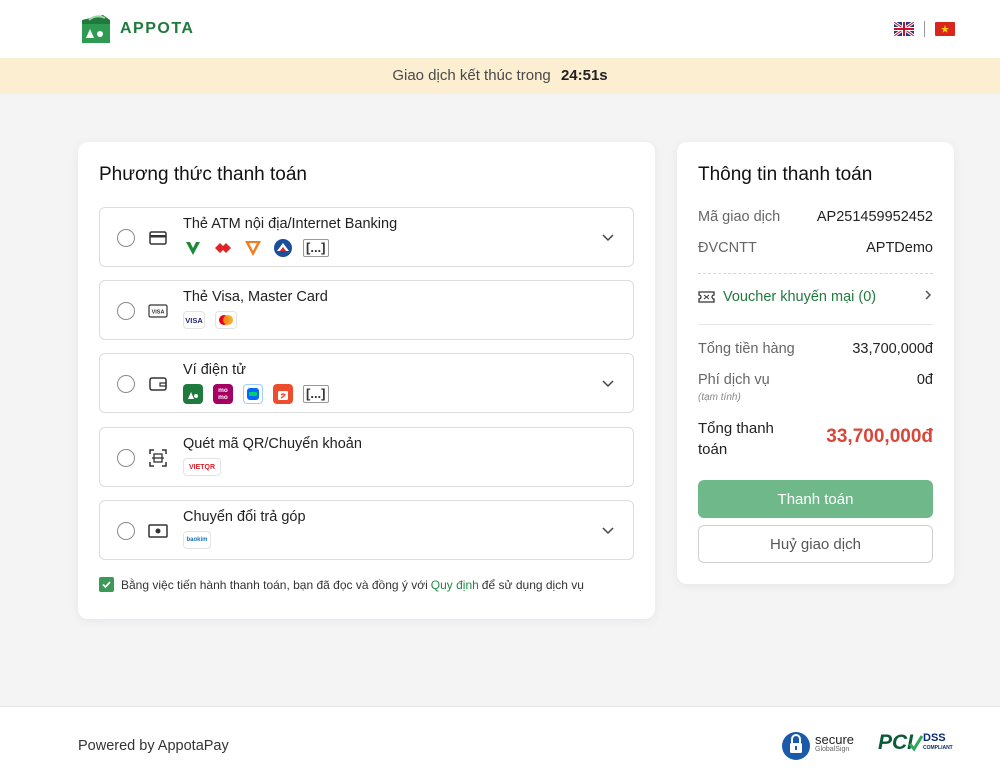  I want to click on subtotal-row: Tổng tiền hàng 33,700,000đ, so click(815, 349).